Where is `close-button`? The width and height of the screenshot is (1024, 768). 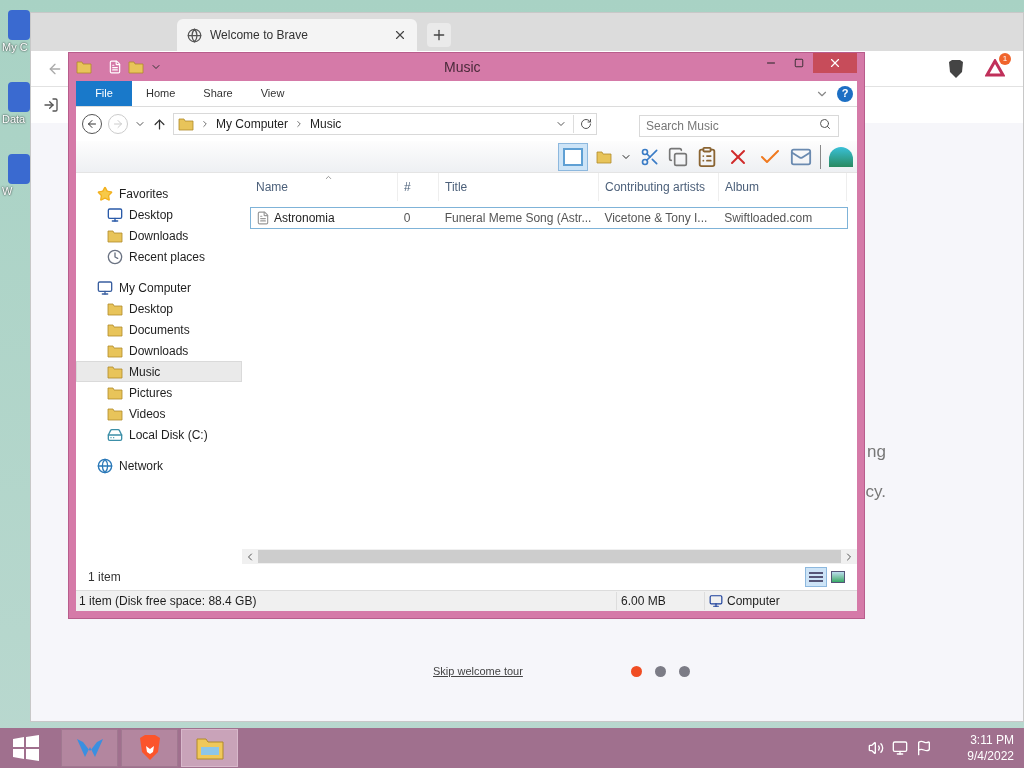 close-button is located at coordinates (835, 63).